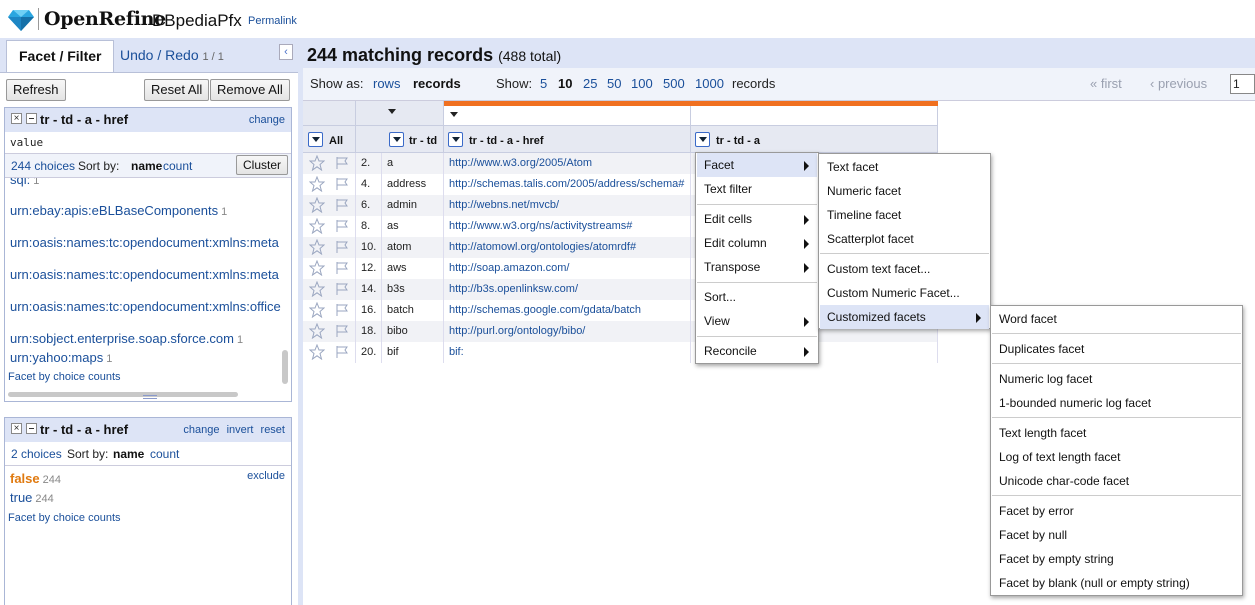 The height and width of the screenshot is (605, 1255). I want to click on menu-item-facet: Facet, so click(757, 165).